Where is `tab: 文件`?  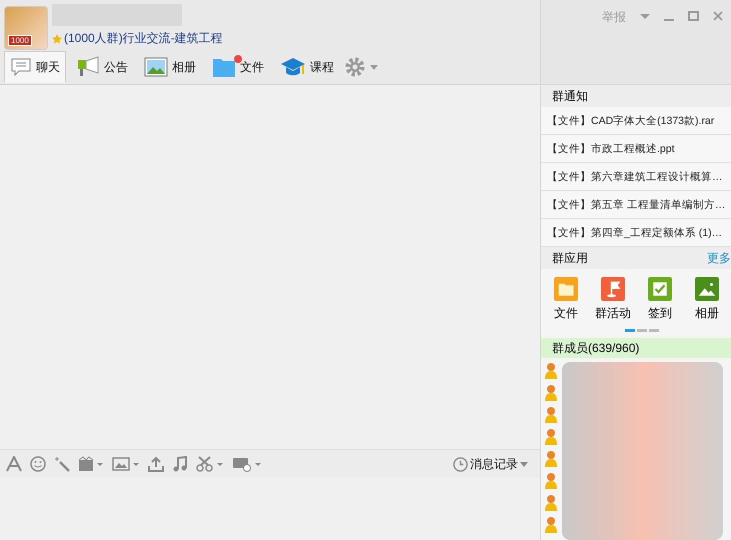
tab: 文件 is located at coordinates (238, 67).